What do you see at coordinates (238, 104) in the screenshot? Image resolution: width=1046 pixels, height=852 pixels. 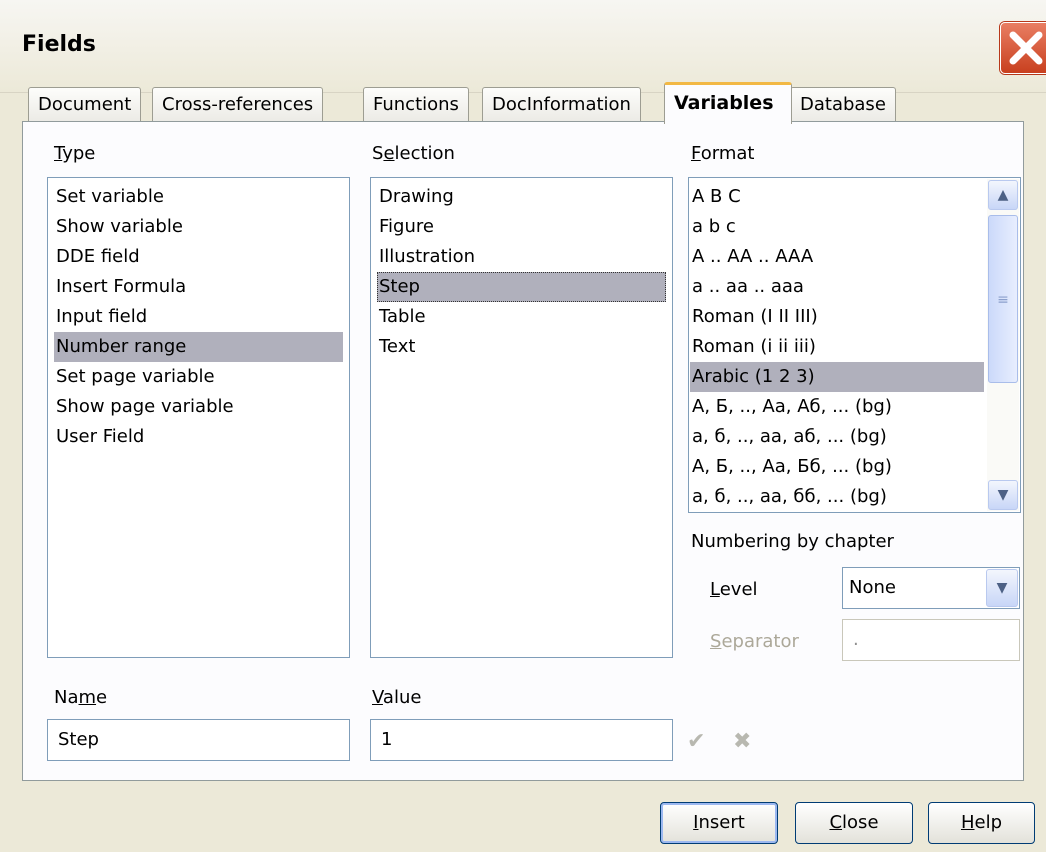 I see `tab-cross-references: Cross-references` at bounding box center [238, 104].